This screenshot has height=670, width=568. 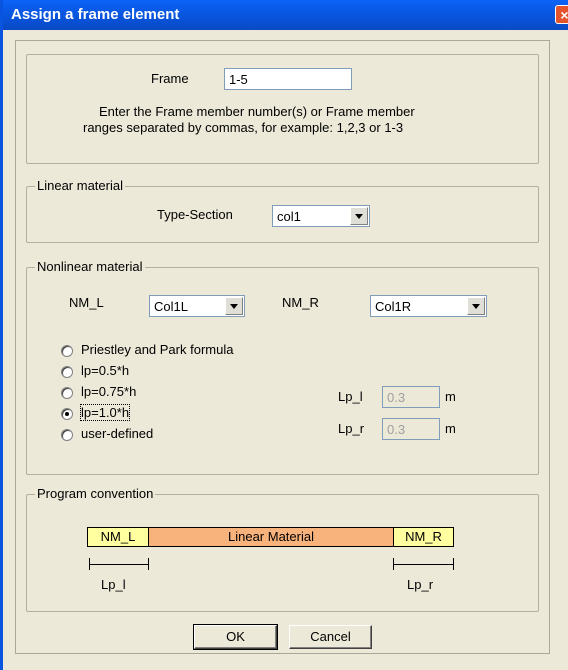 I want to click on dim-right-line, so click(x=423, y=564).